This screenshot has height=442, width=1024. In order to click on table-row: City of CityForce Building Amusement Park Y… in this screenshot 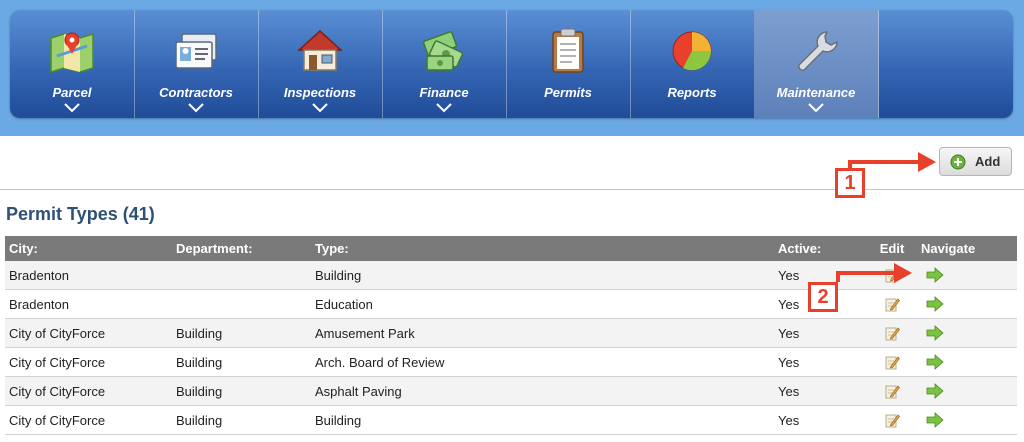, I will do `click(511, 333)`.